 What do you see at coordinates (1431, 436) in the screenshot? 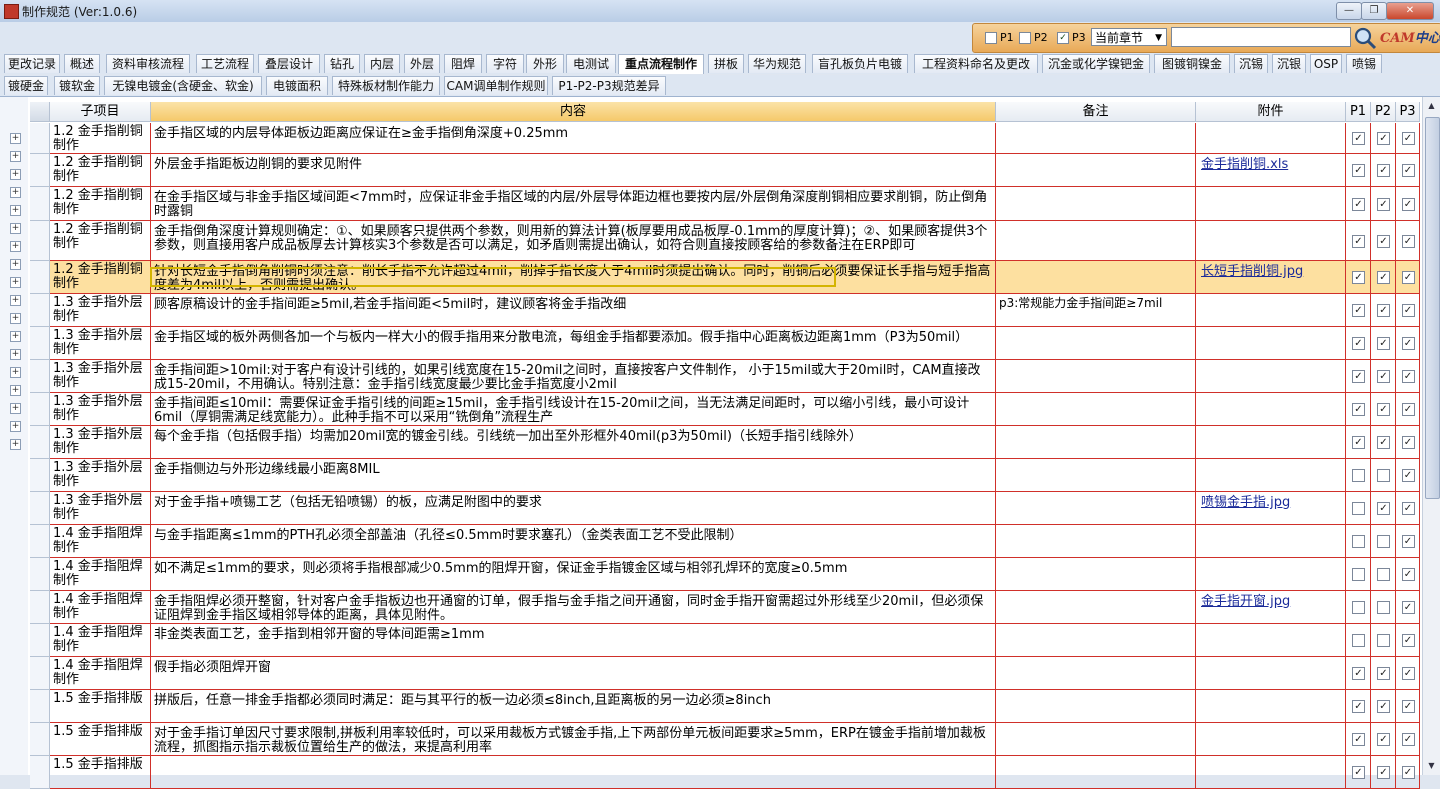
I see `vertical-scrollbar: ▲ ▼` at bounding box center [1431, 436].